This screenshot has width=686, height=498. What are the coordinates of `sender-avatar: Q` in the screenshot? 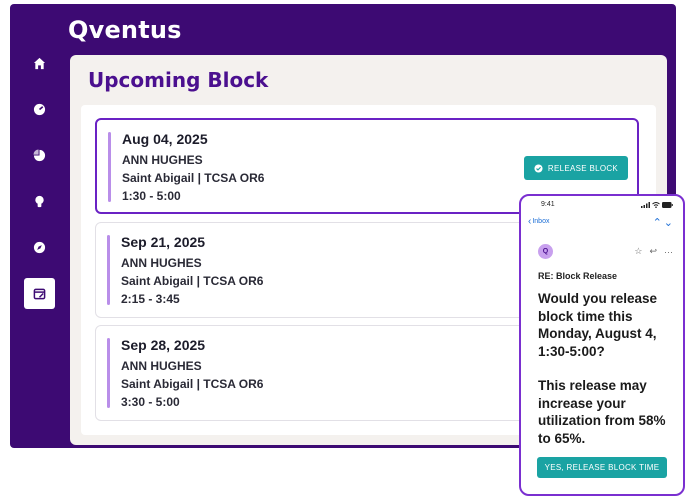 It's located at (545, 251).